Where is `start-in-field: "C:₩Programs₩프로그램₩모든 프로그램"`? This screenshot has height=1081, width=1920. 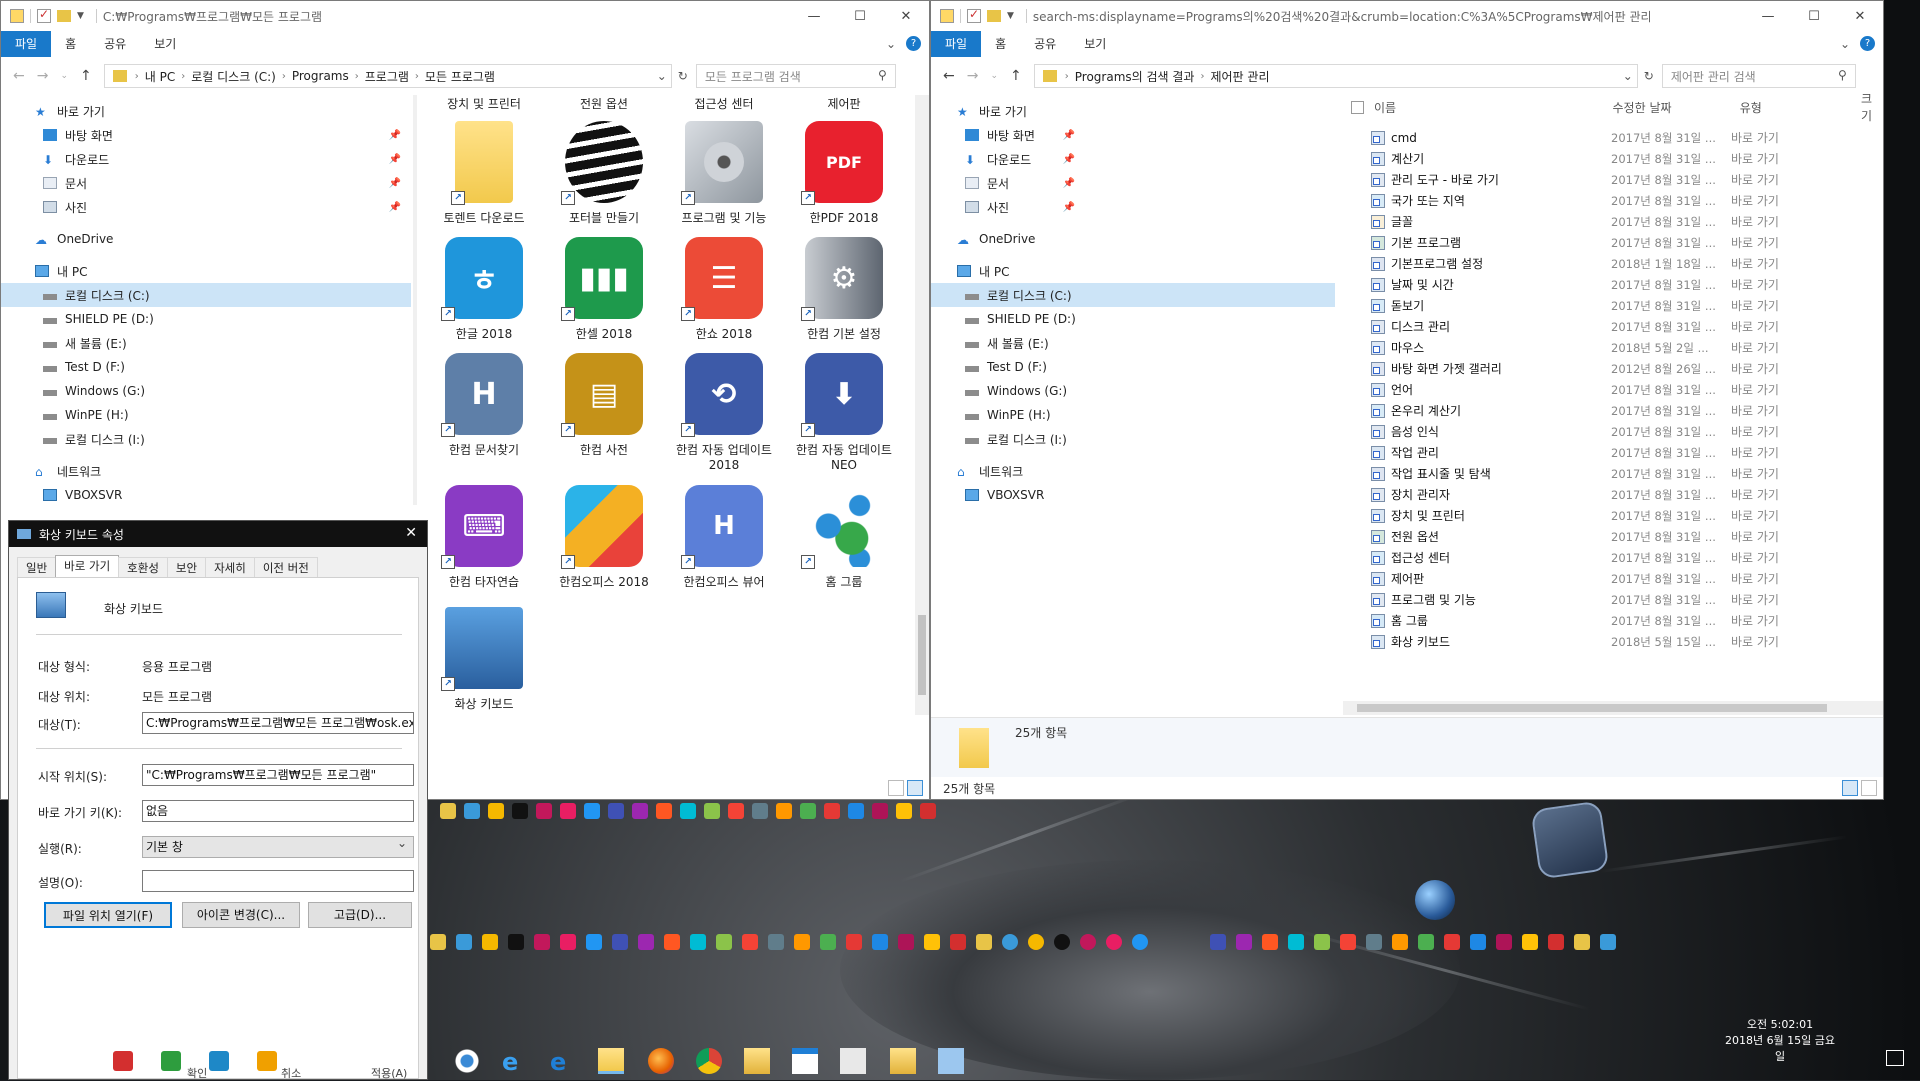 start-in-field: "C:₩Programs₩프로그램₩모든 프로그램" is located at coordinates (278, 775).